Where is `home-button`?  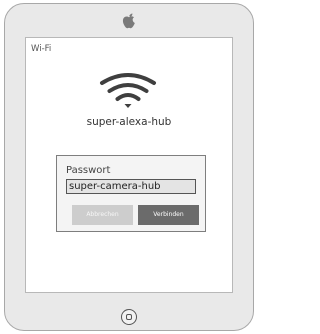 home-button is located at coordinates (129, 317).